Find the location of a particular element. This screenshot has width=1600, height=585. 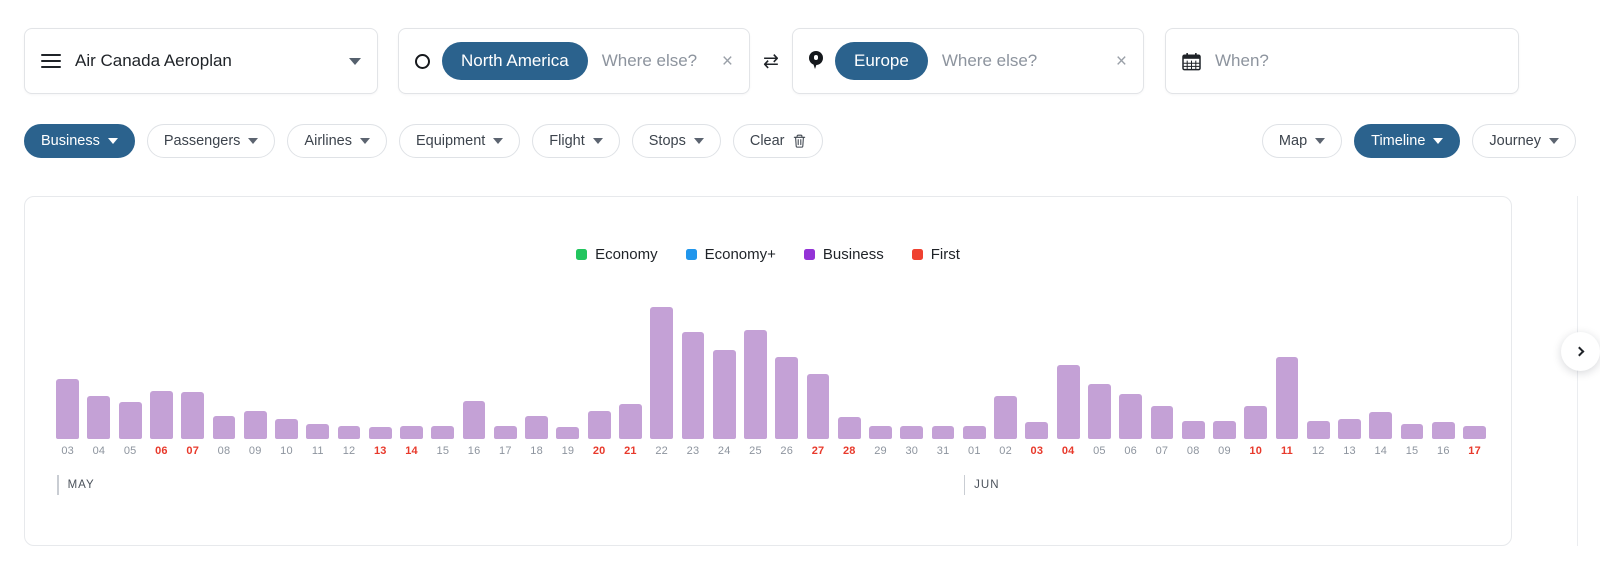

origin-clear-icon: × is located at coordinates (722, 61).